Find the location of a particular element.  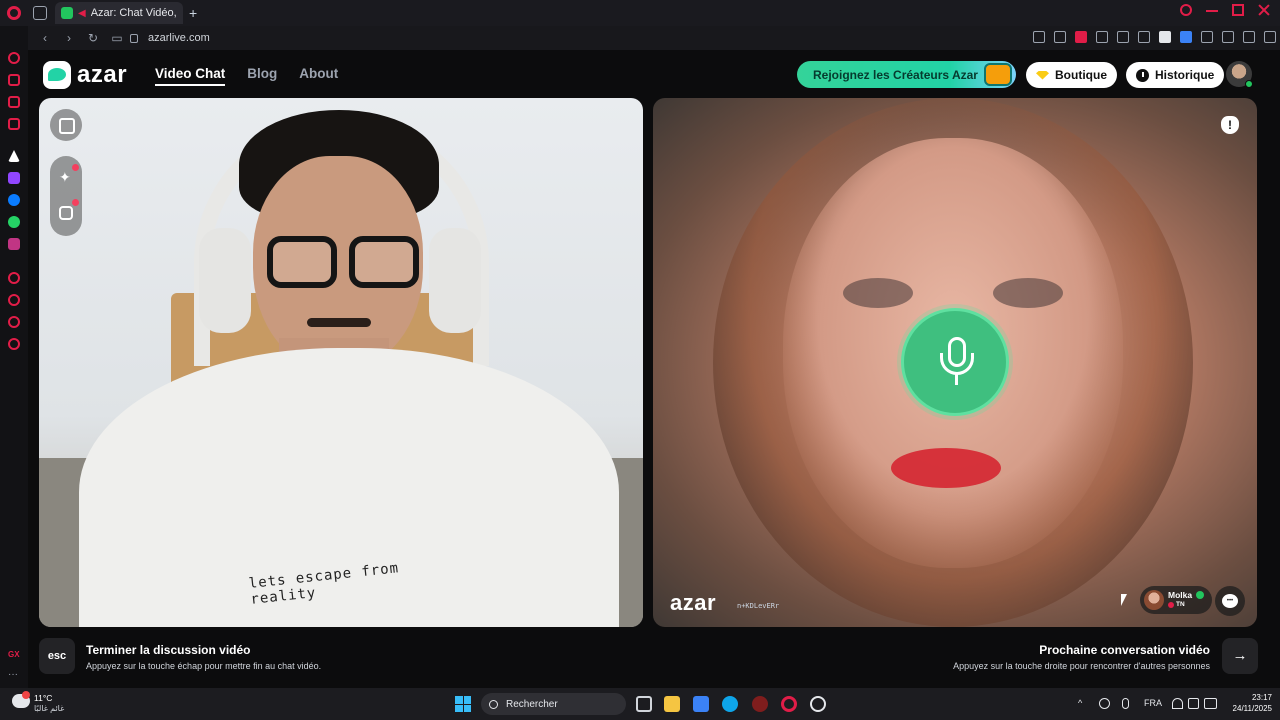

tab-title: Azar: Chat Vidéo, Ren is located at coordinates (133, 13).